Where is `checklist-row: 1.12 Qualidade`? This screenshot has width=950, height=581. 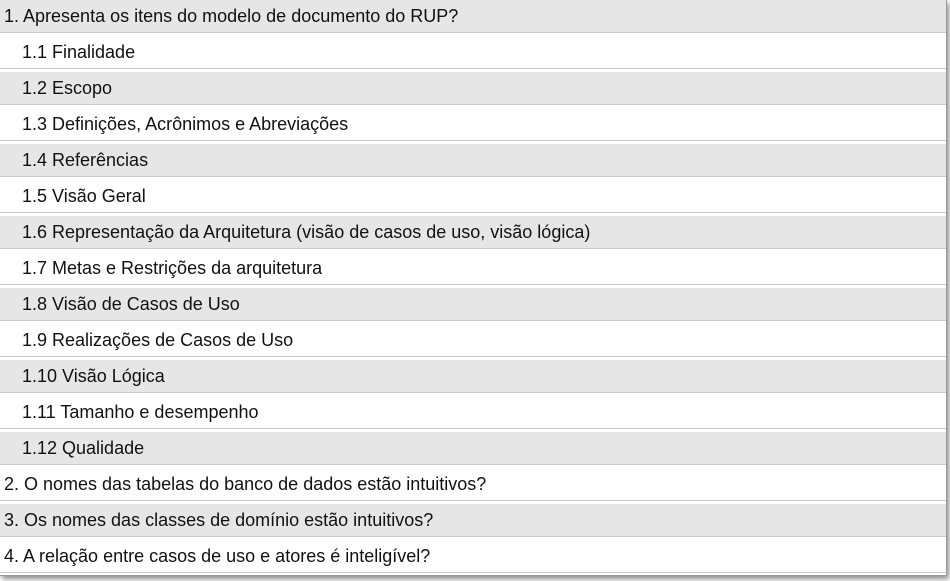
checklist-row: 1.12 Qualidade is located at coordinates (473, 448).